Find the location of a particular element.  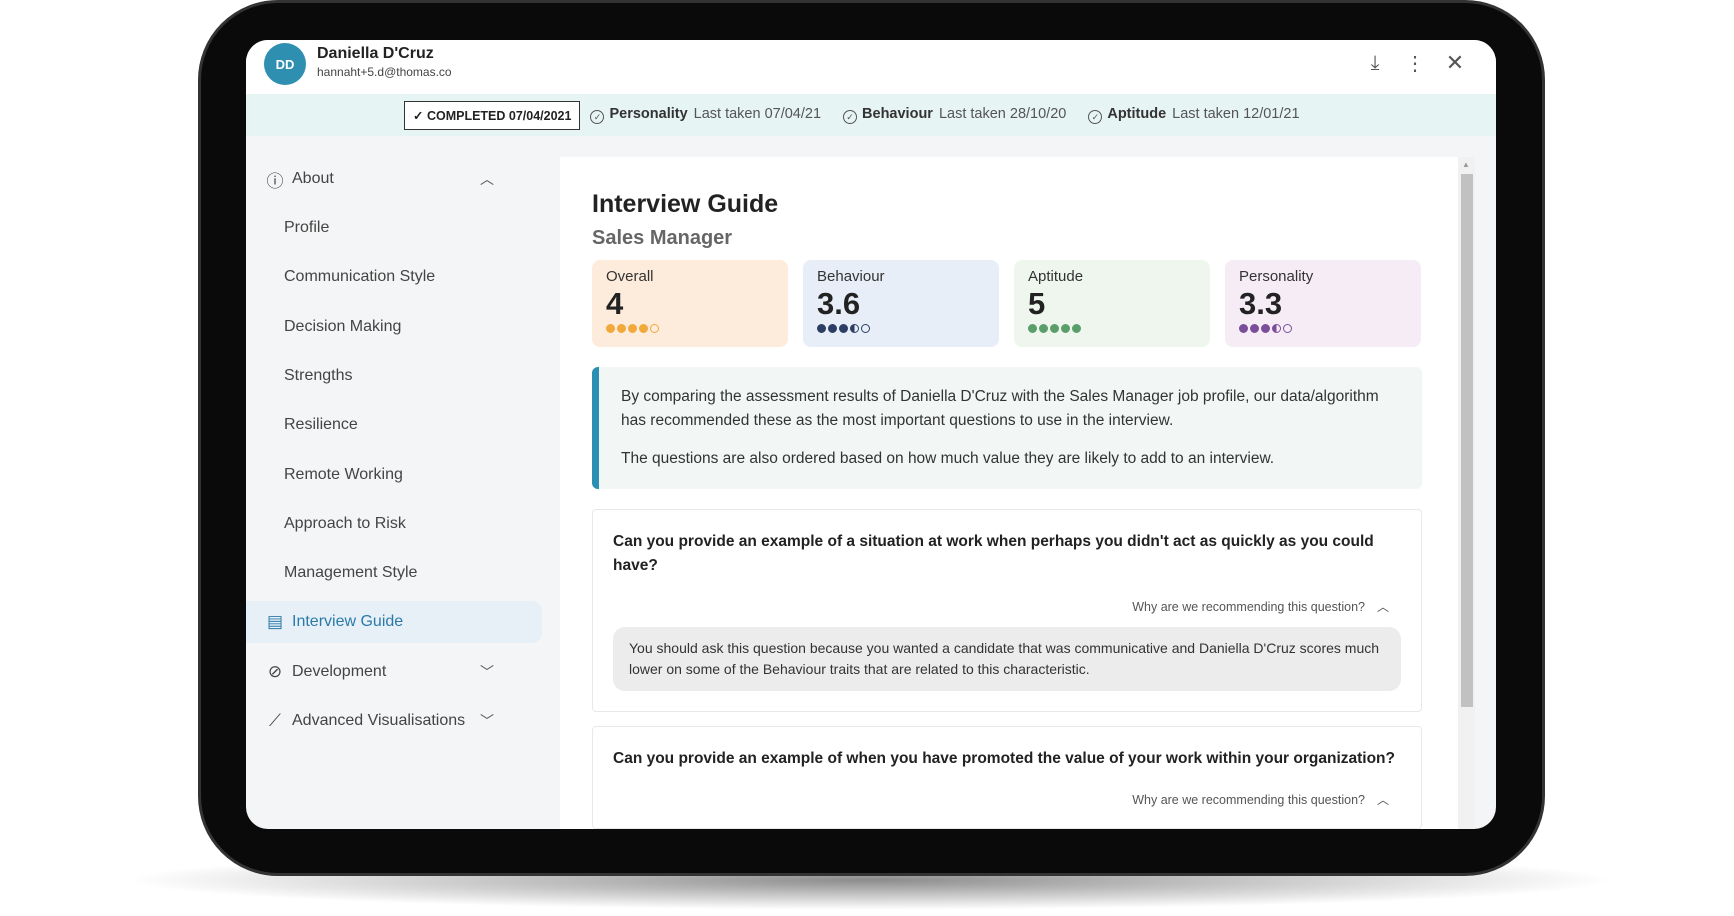

score-card-personality: Personality 3.3 is located at coordinates (1323, 303).